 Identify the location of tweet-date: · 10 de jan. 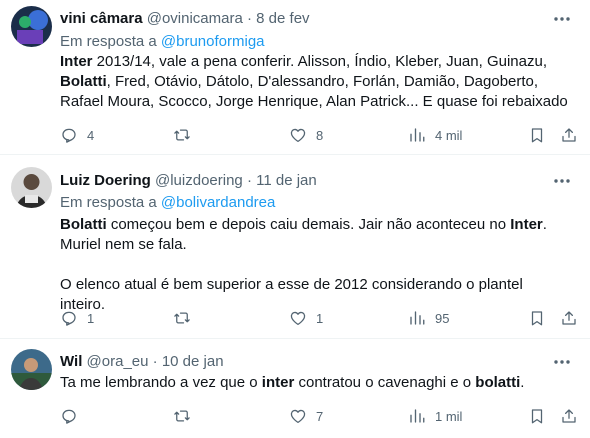
(188, 361).